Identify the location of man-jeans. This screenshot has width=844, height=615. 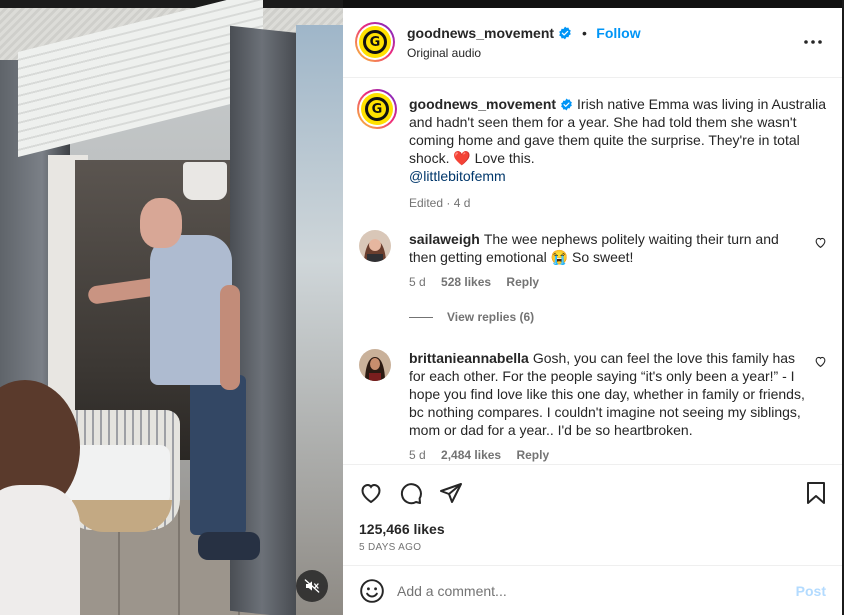
(218, 455).